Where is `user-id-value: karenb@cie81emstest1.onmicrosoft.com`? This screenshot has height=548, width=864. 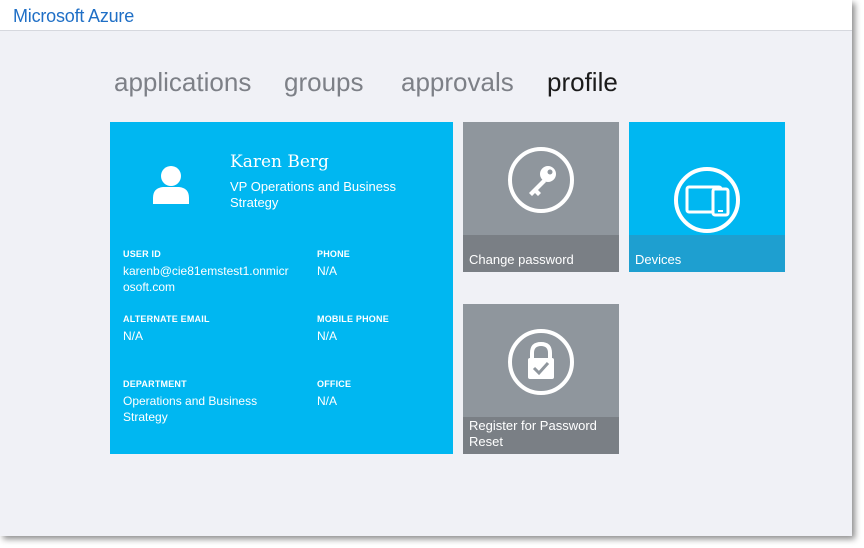
user-id-value: karenb@cie81emstest1.onmicrosoft.com is located at coordinates (206, 279).